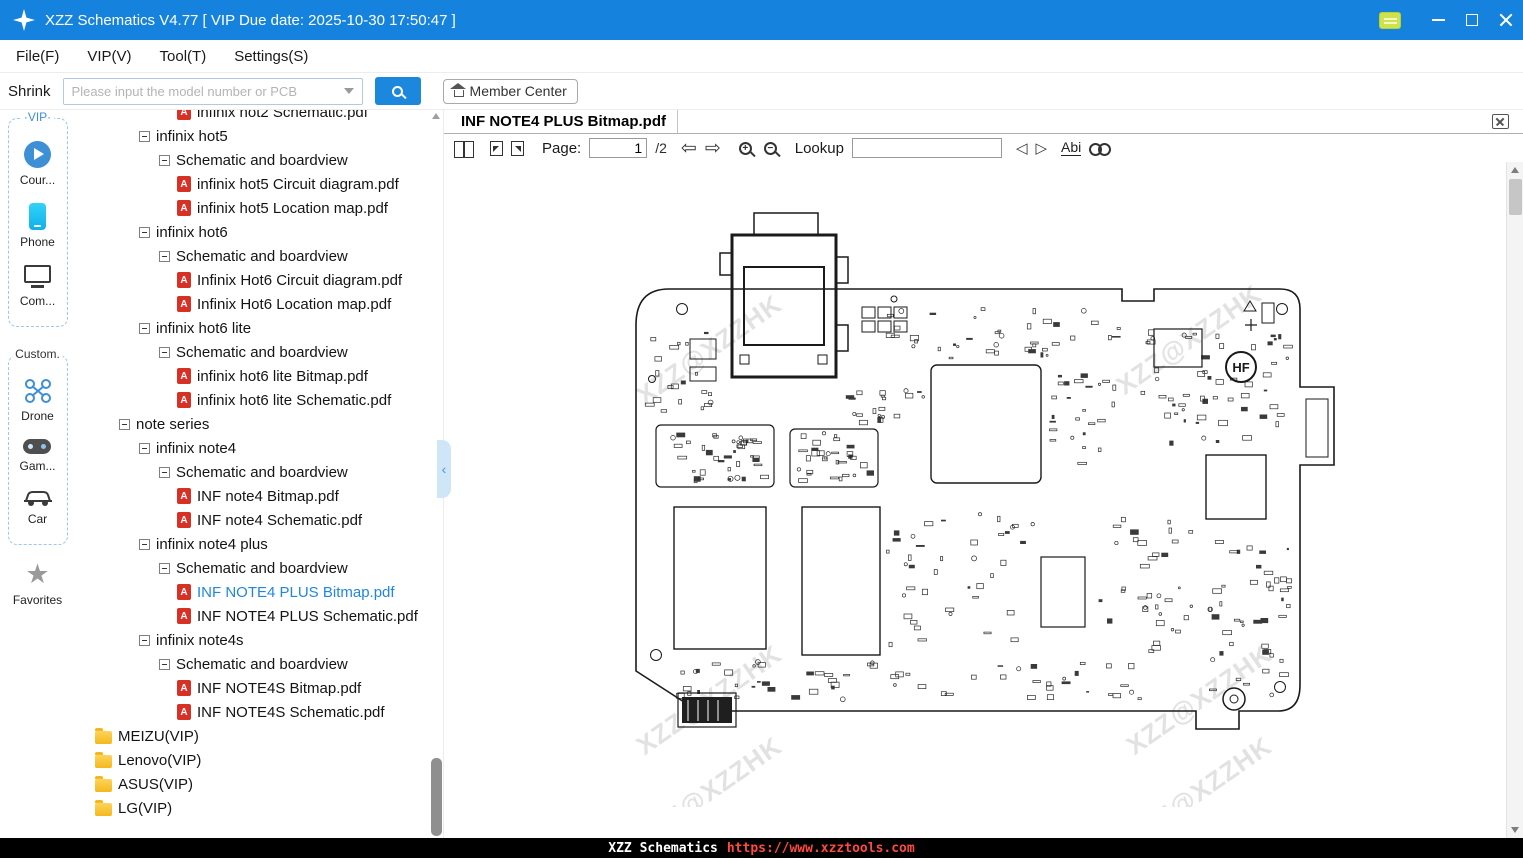 This screenshot has height=858, width=1523. What do you see at coordinates (212, 544) in the screenshot?
I see `tree-item-label: infinix note4 plus` at bounding box center [212, 544].